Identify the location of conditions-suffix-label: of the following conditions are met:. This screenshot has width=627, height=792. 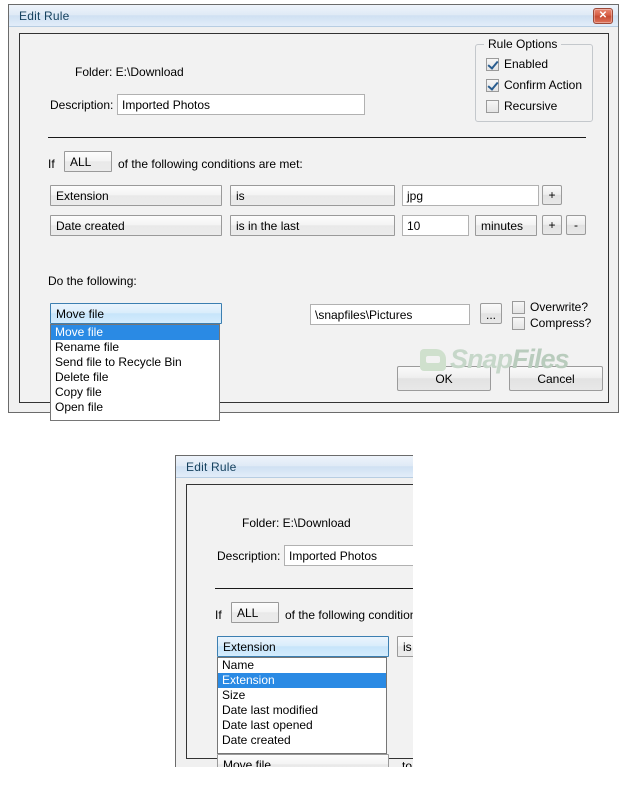
(210, 164).